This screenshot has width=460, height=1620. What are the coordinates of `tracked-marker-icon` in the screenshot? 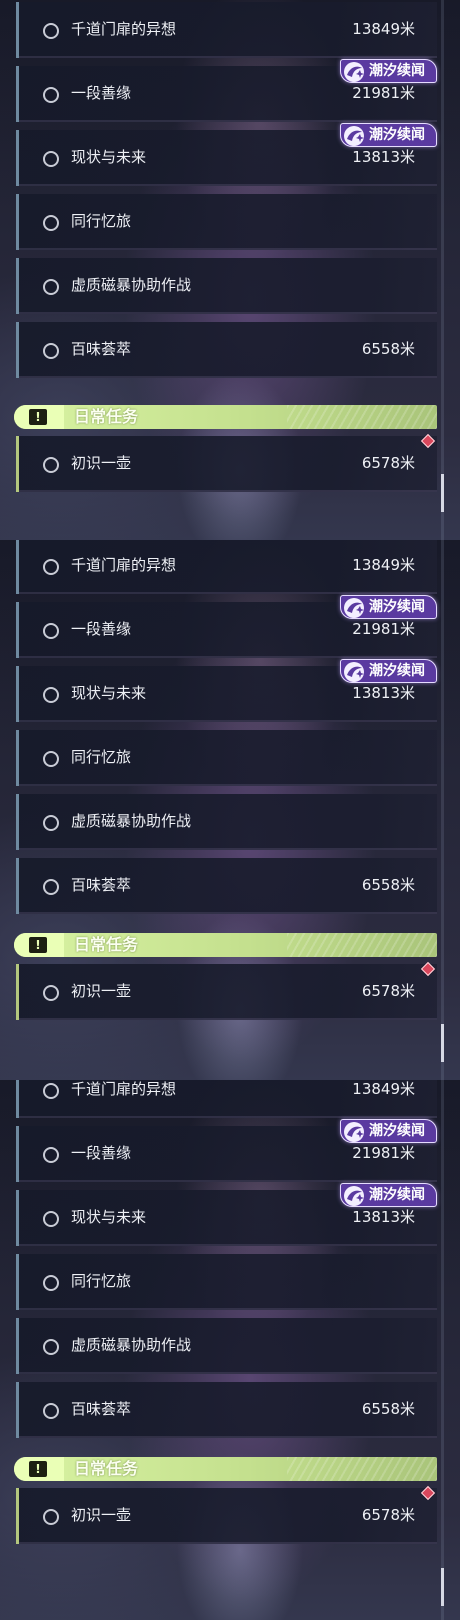 It's located at (428, 969).